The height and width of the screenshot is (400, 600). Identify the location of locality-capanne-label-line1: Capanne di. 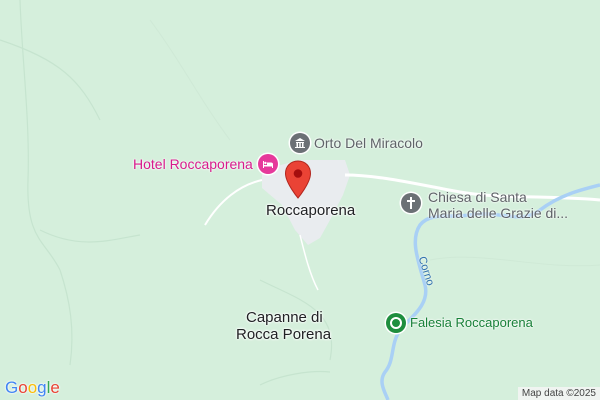
(284, 317).